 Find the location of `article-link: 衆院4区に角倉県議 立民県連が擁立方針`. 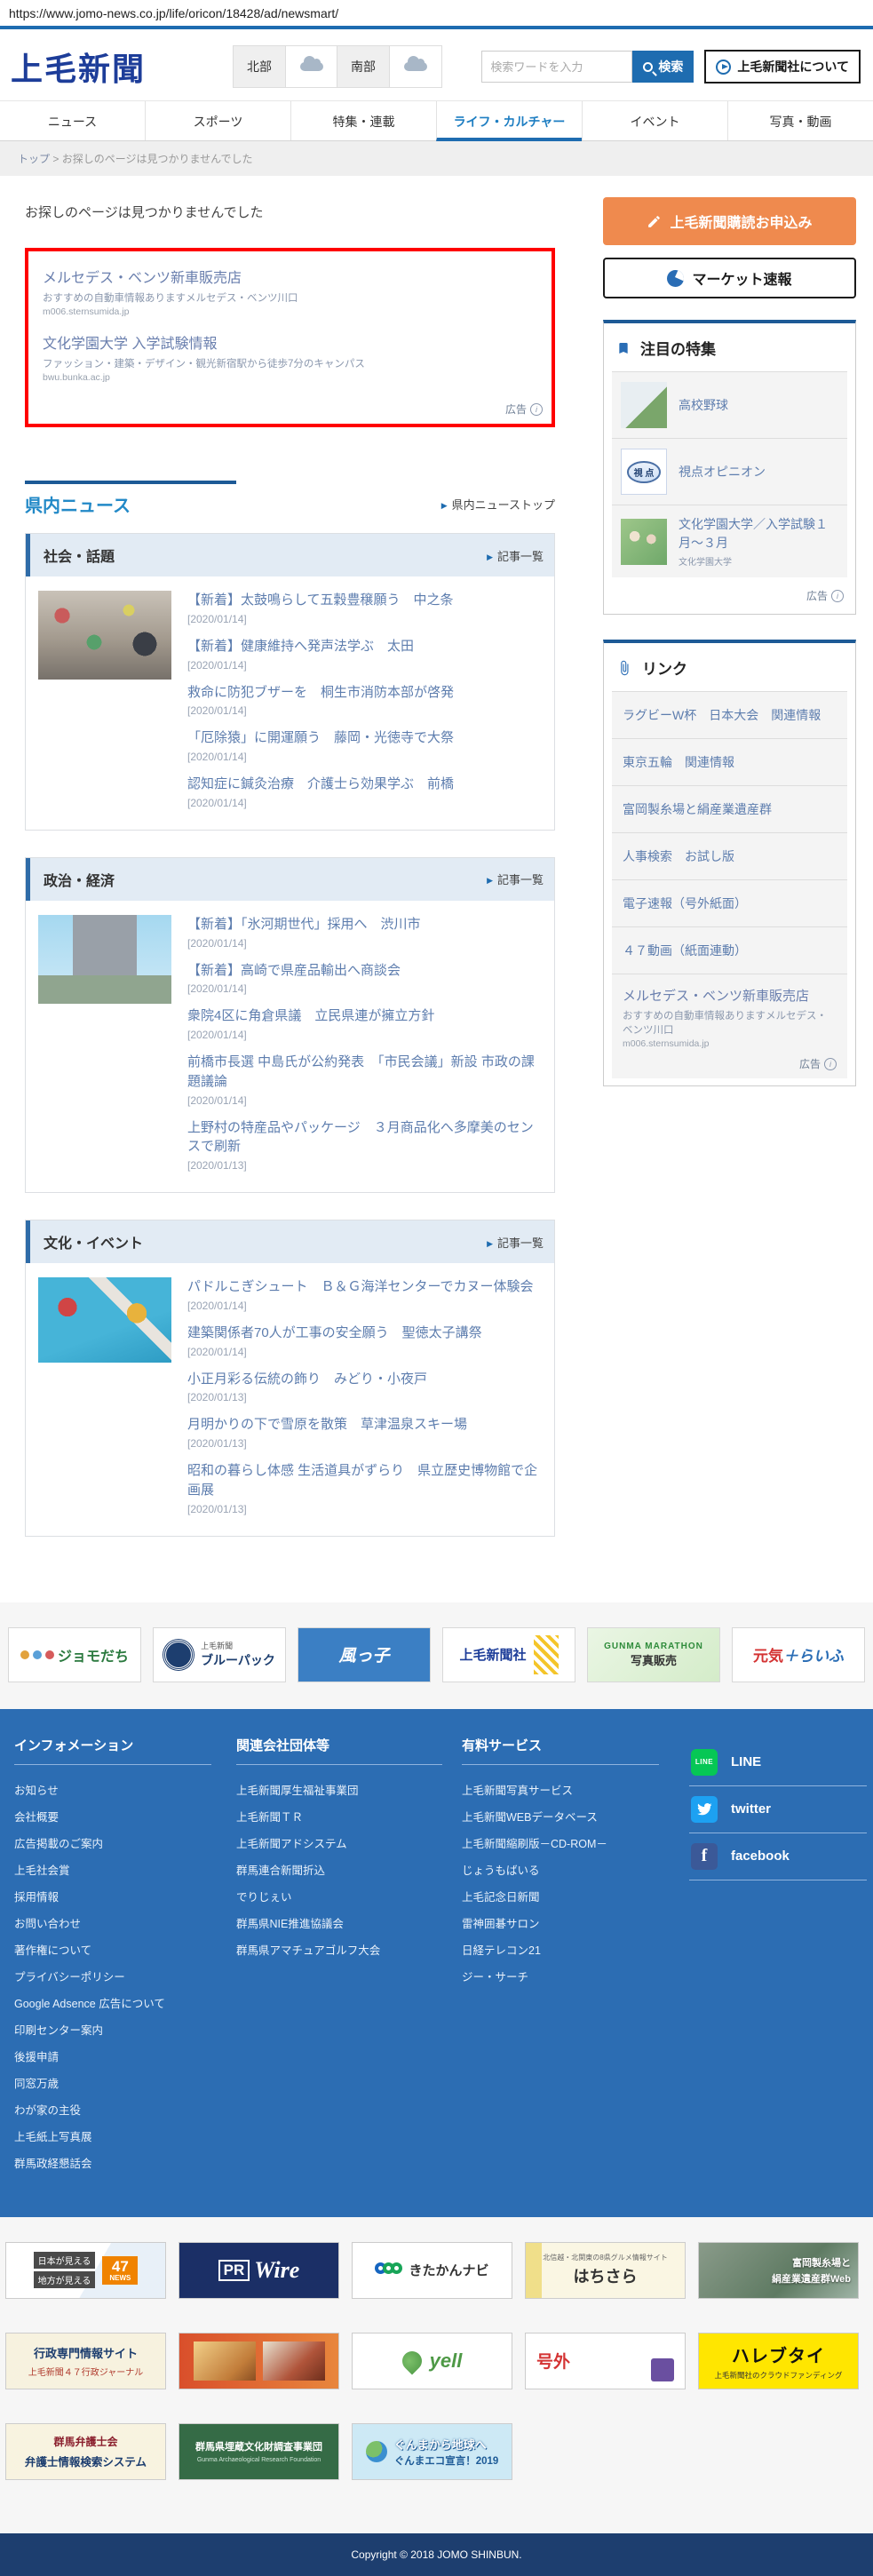

article-link: 衆院4区に角倉県議 立民県連が擁立方針 is located at coordinates (364, 1016).